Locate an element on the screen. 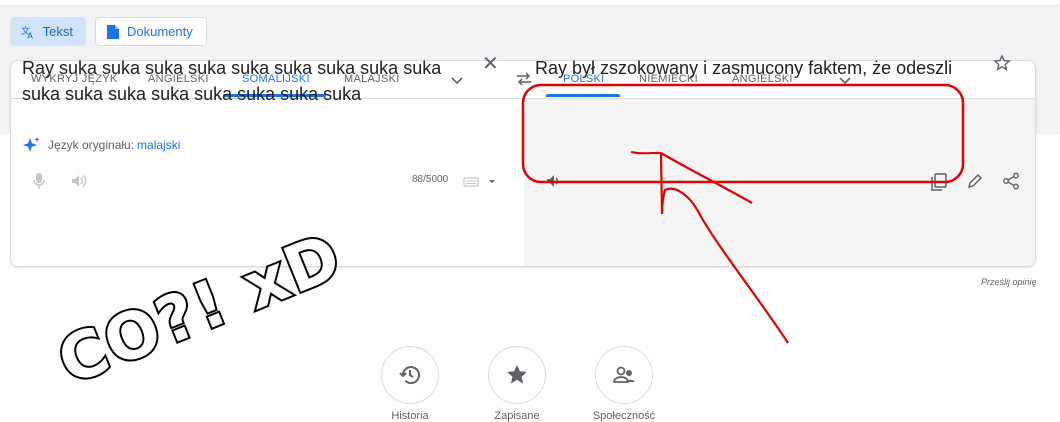 This screenshot has width=1060, height=422. detected-language-prefix: Język oryginału: is located at coordinates (91, 145).